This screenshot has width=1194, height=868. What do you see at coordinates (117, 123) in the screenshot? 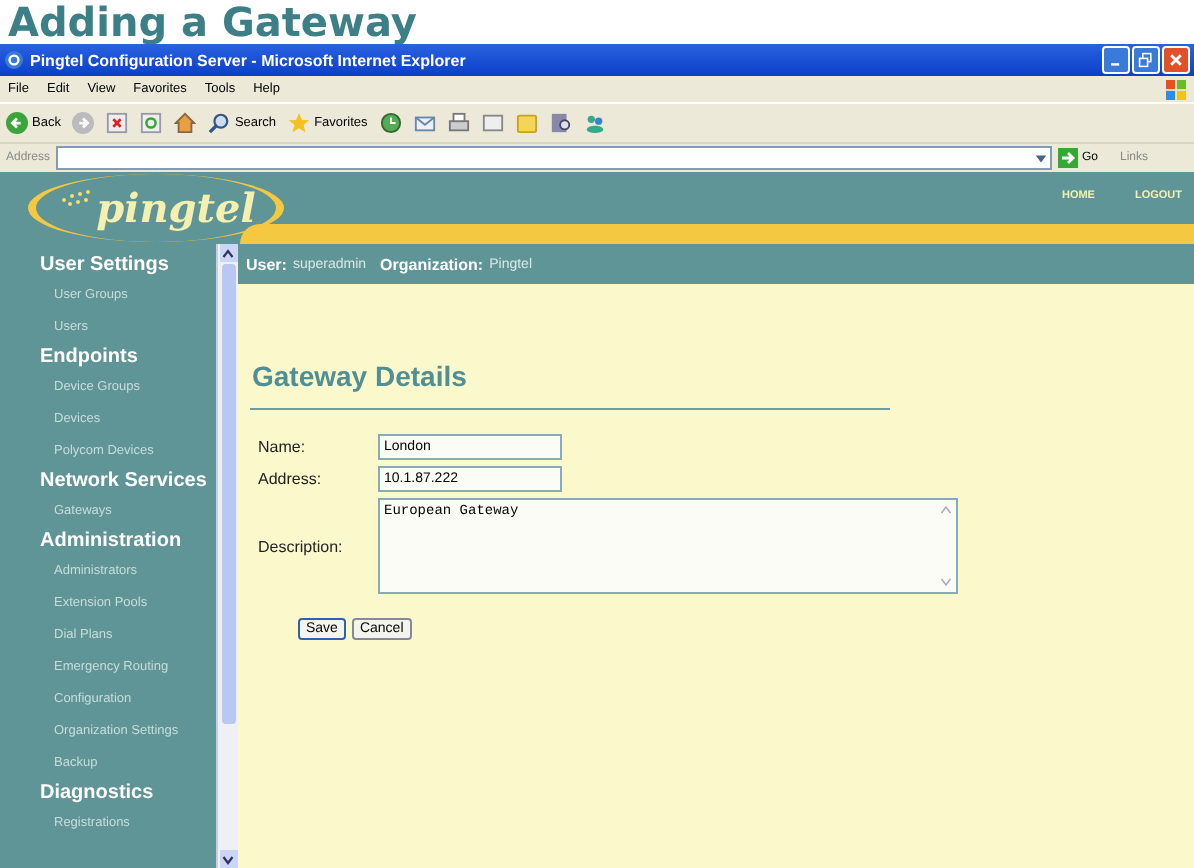
I see `stop-icon` at bounding box center [117, 123].